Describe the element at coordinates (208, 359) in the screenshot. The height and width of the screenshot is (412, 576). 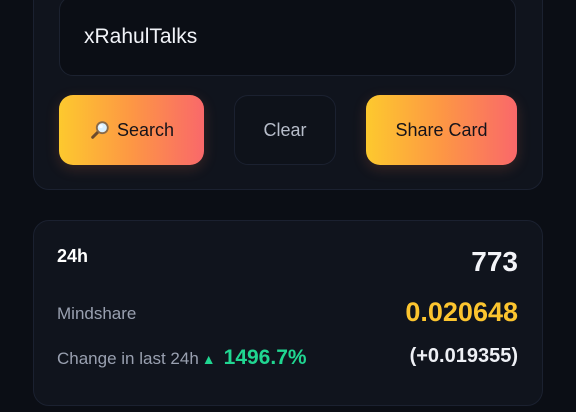
I see `up-arrow-icon: ▲` at that location.